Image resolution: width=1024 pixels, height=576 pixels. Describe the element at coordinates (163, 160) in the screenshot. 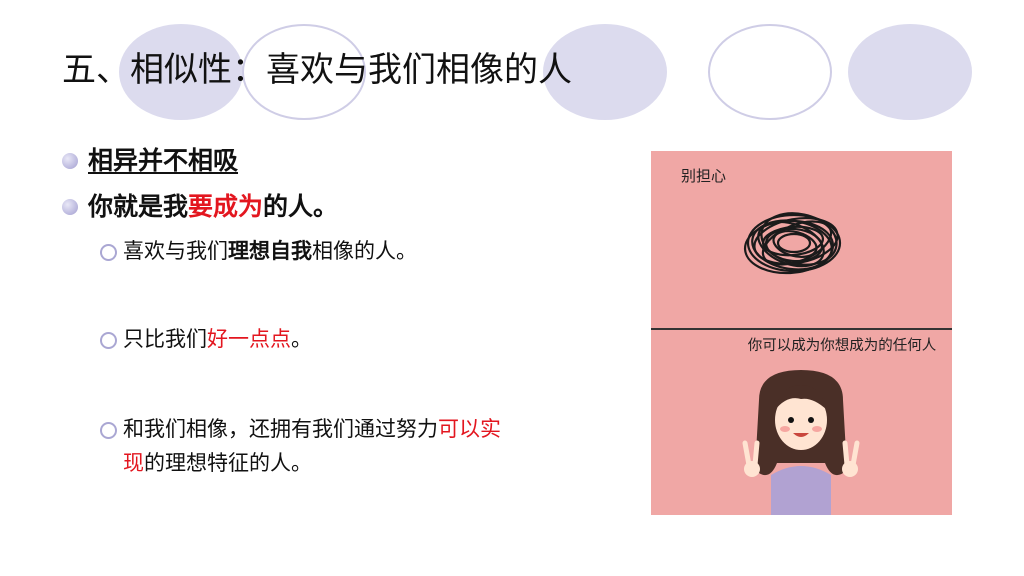

I see `bullet-text: 相异并不相吸` at that location.